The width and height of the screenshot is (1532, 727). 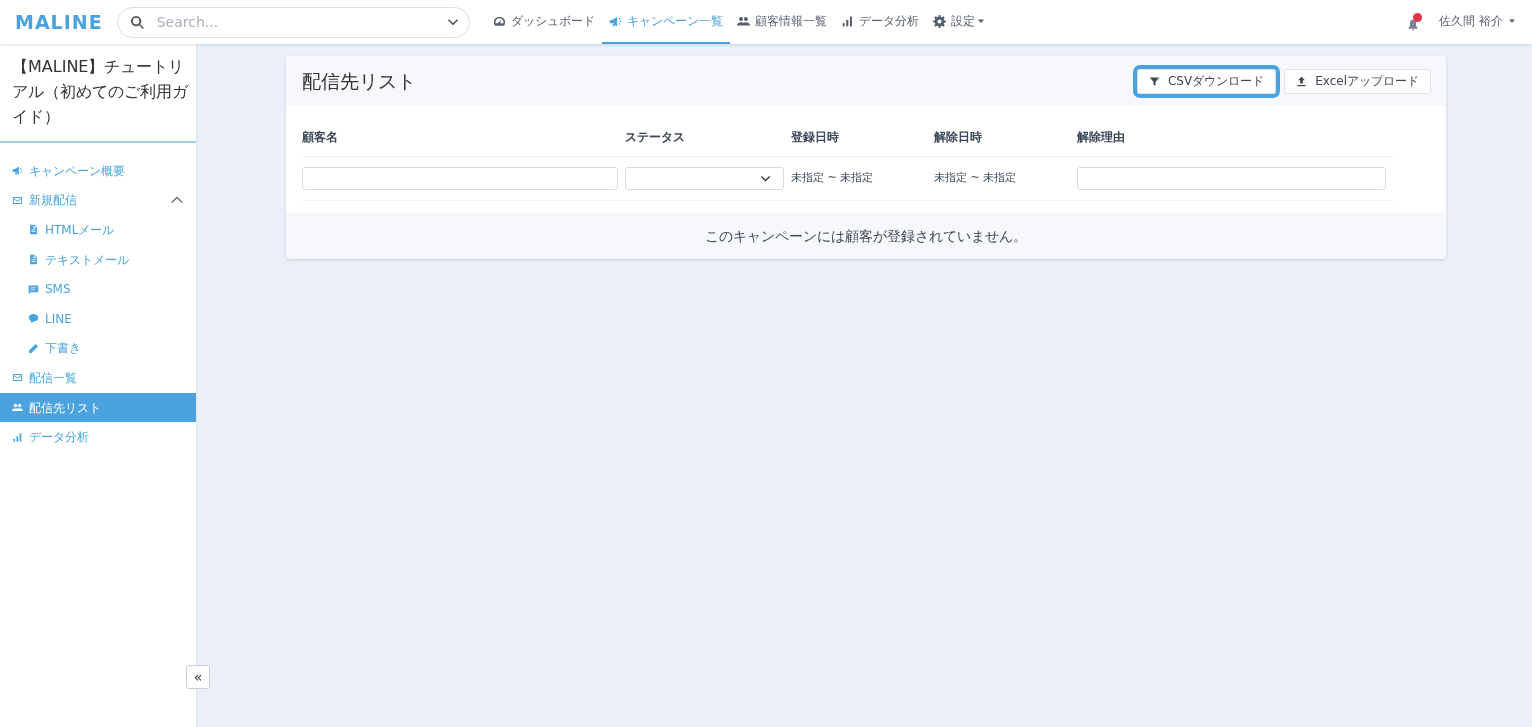 I want to click on sidebar-item: キャンペーン概要, so click(x=98, y=171).